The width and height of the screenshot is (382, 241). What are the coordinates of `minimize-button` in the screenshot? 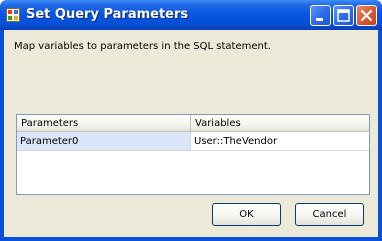 It's located at (320, 15).